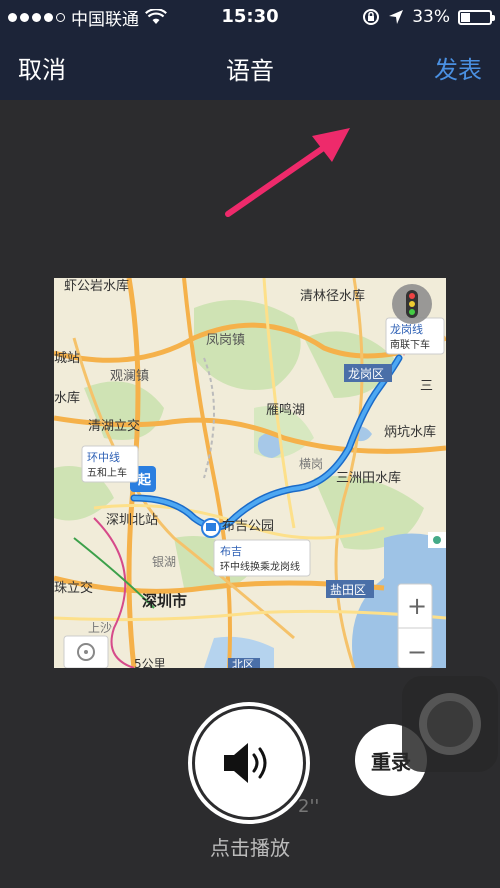  Describe the element at coordinates (144, 480) in the screenshot. I see `start-marker-label: 起` at that location.